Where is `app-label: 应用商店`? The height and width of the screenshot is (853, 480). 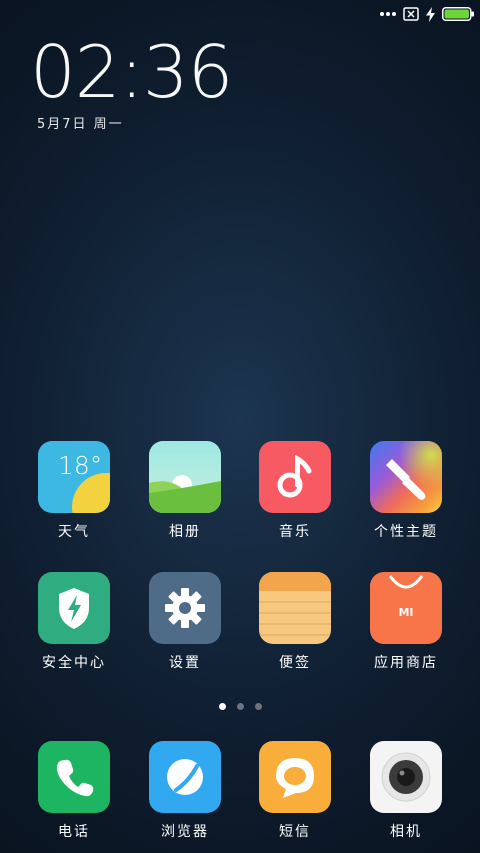
app-label: 应用商店 is located at coordinates (406, 663).